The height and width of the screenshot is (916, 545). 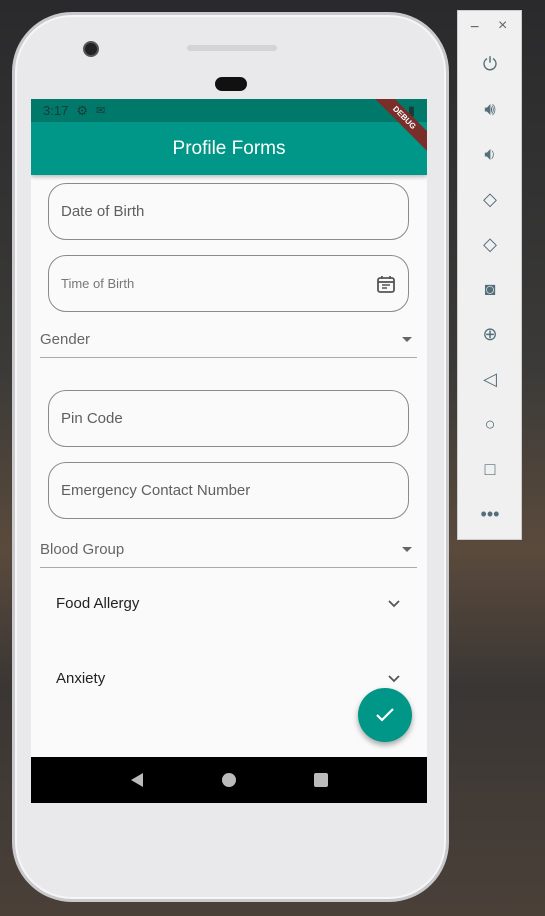 What do you see at coordinates (490, 64) in the screenshot?
I see `power-icon: ⏻` at bounding box center [490, 64].